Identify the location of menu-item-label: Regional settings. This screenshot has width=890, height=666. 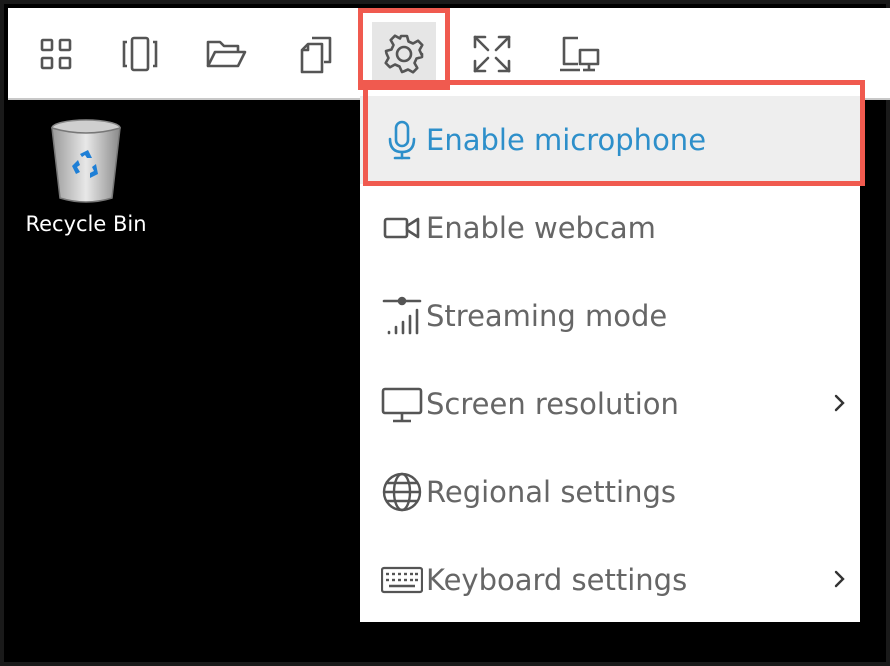
(551, 492).